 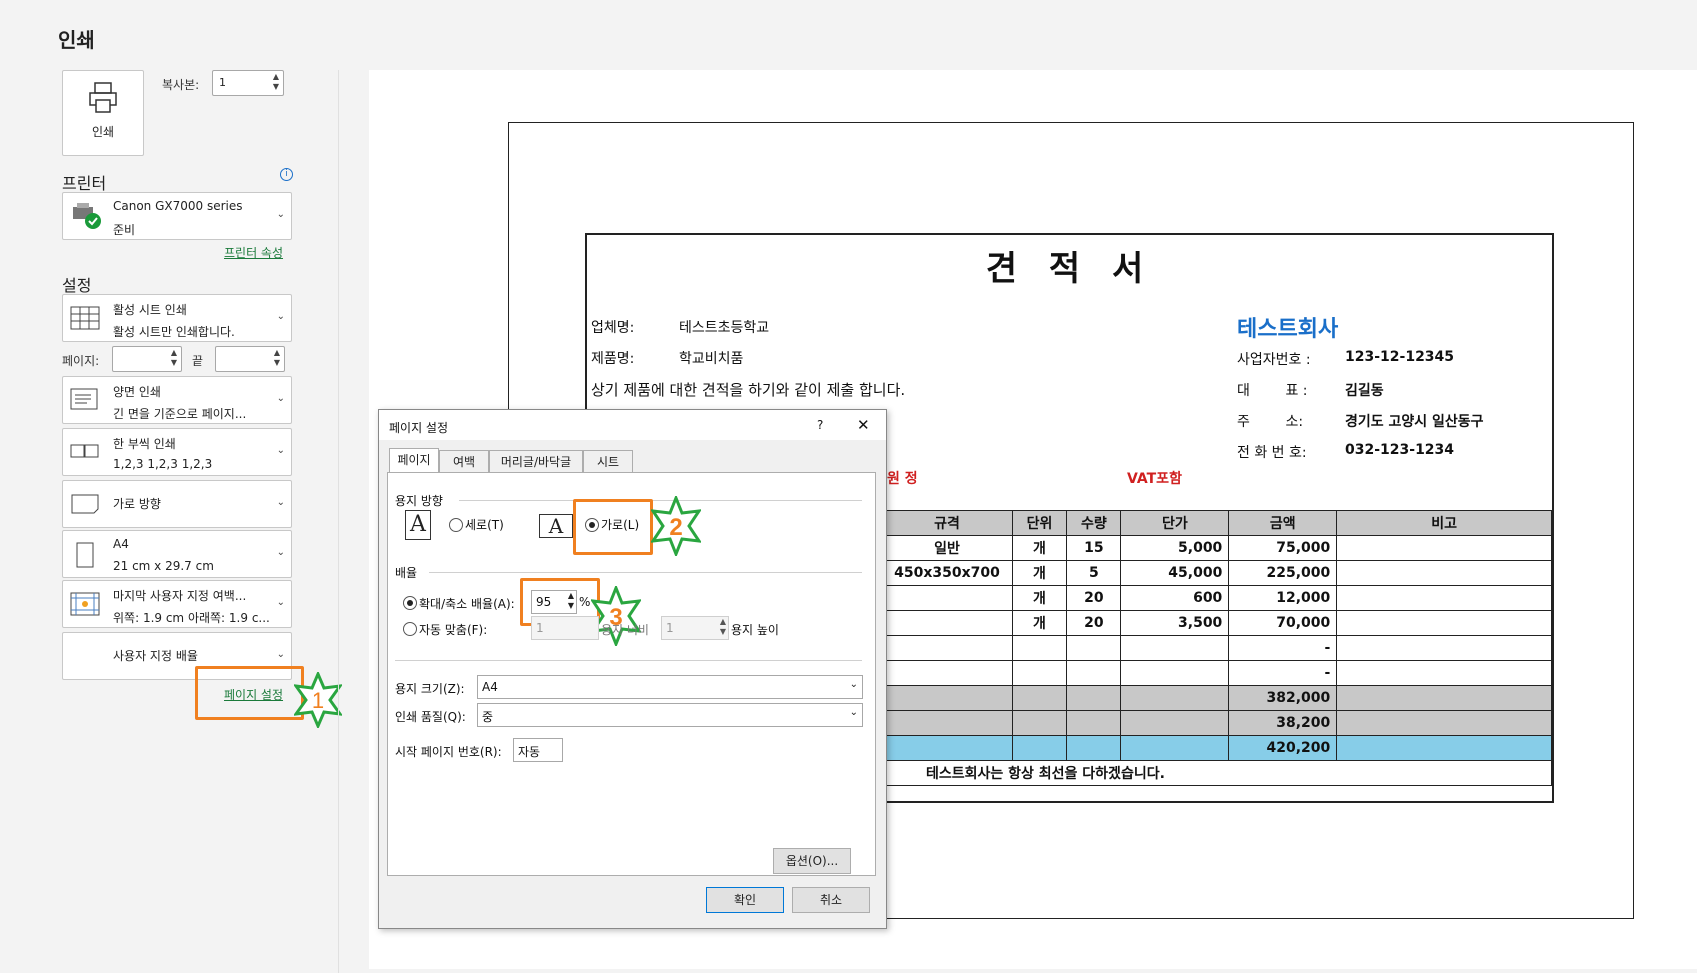 I want to click on printer-name: Canon GX7000 series, so click(x=178, y=206).